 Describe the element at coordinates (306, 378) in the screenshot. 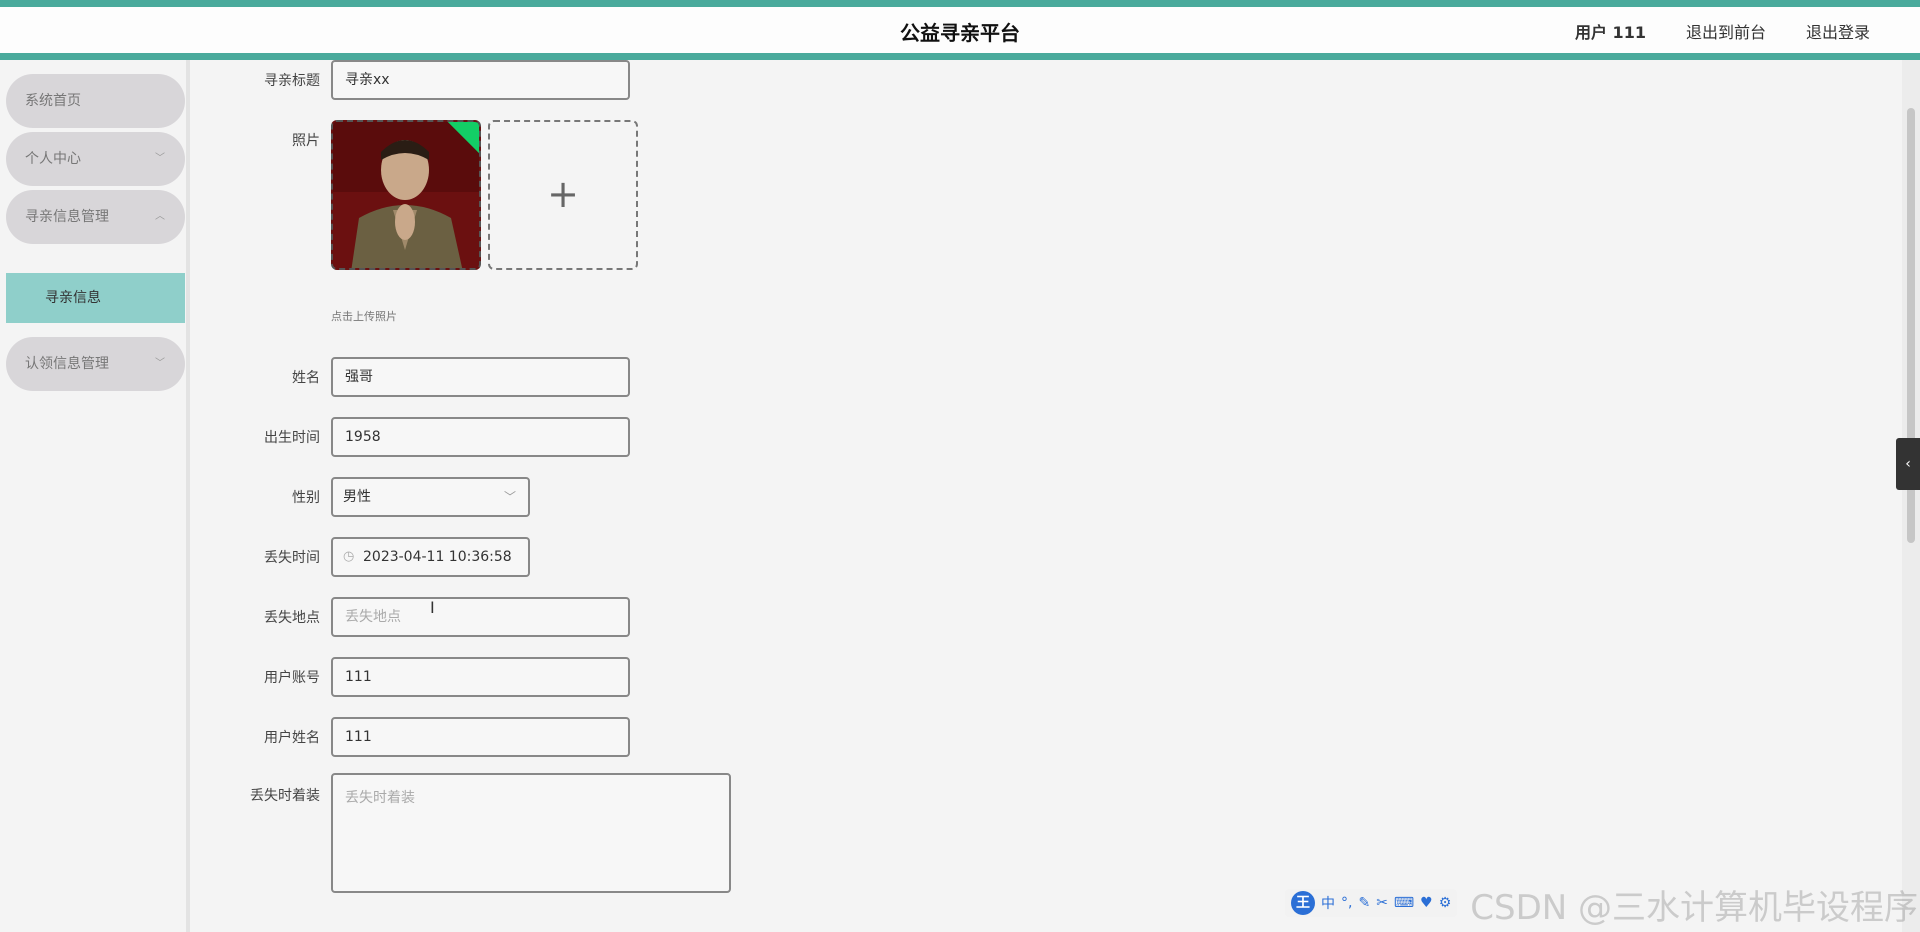

I see `name-label: 姓名` at that location.